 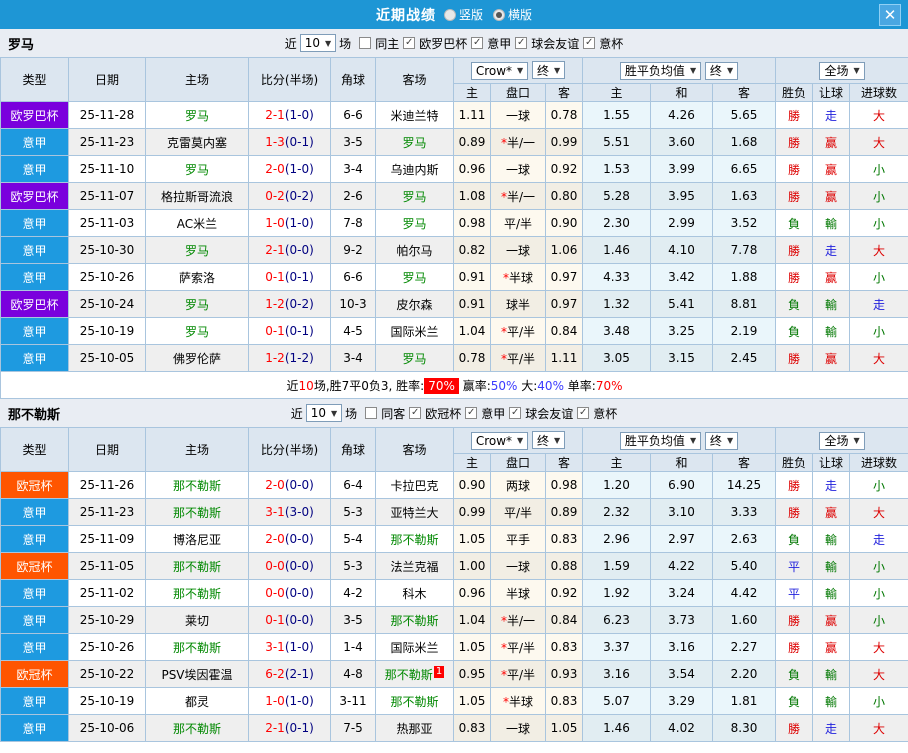 I want to click on fulltime-dropdown-label: 全场, so click(x=836, y=441).